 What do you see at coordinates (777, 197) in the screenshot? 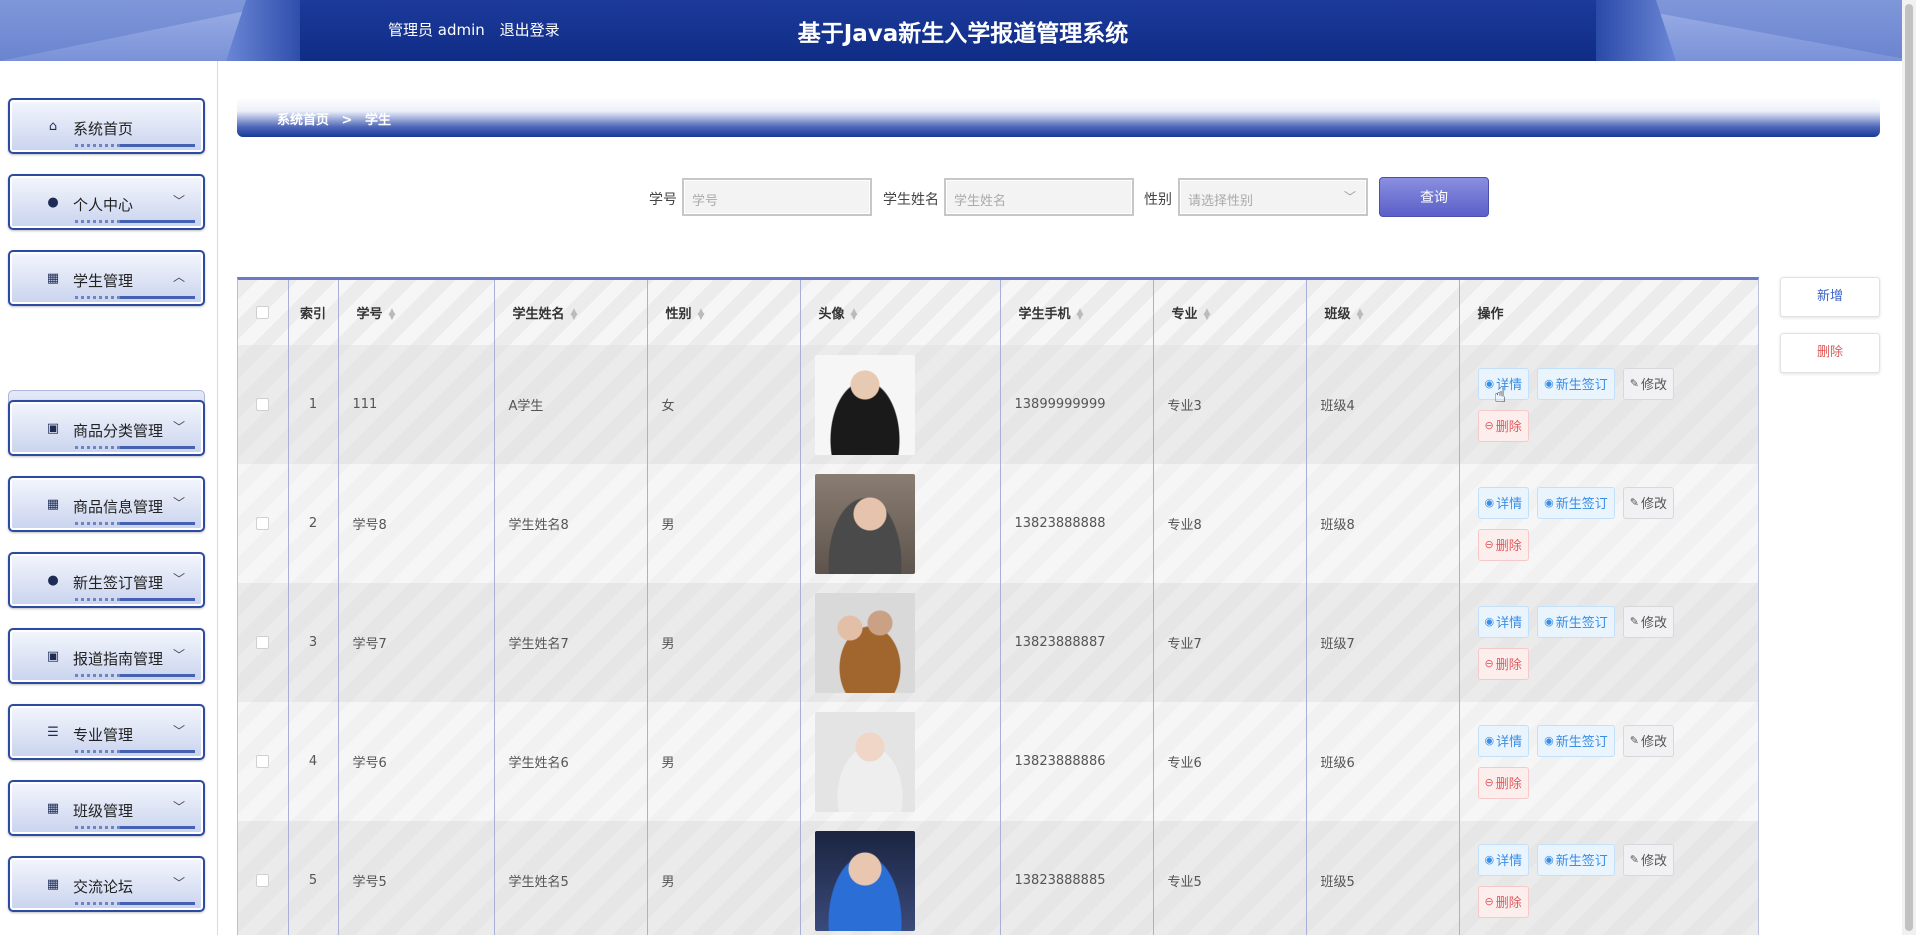
I see `student-id-input: 学号` at bounding box center [777, 197].